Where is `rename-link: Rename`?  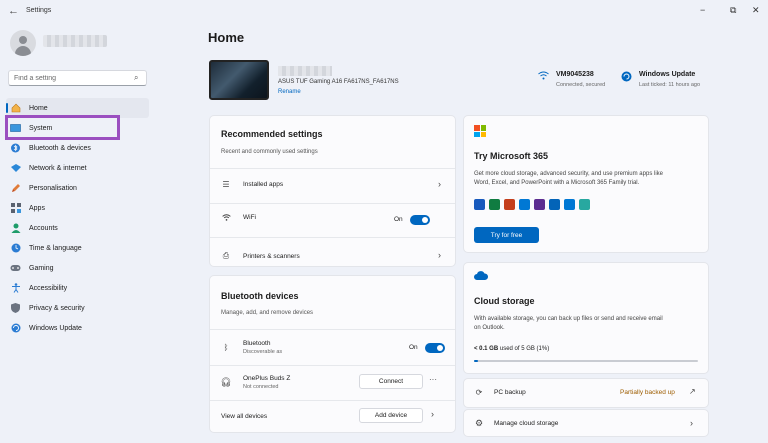 rename-link: Rename is located at coordinates (289, 92).